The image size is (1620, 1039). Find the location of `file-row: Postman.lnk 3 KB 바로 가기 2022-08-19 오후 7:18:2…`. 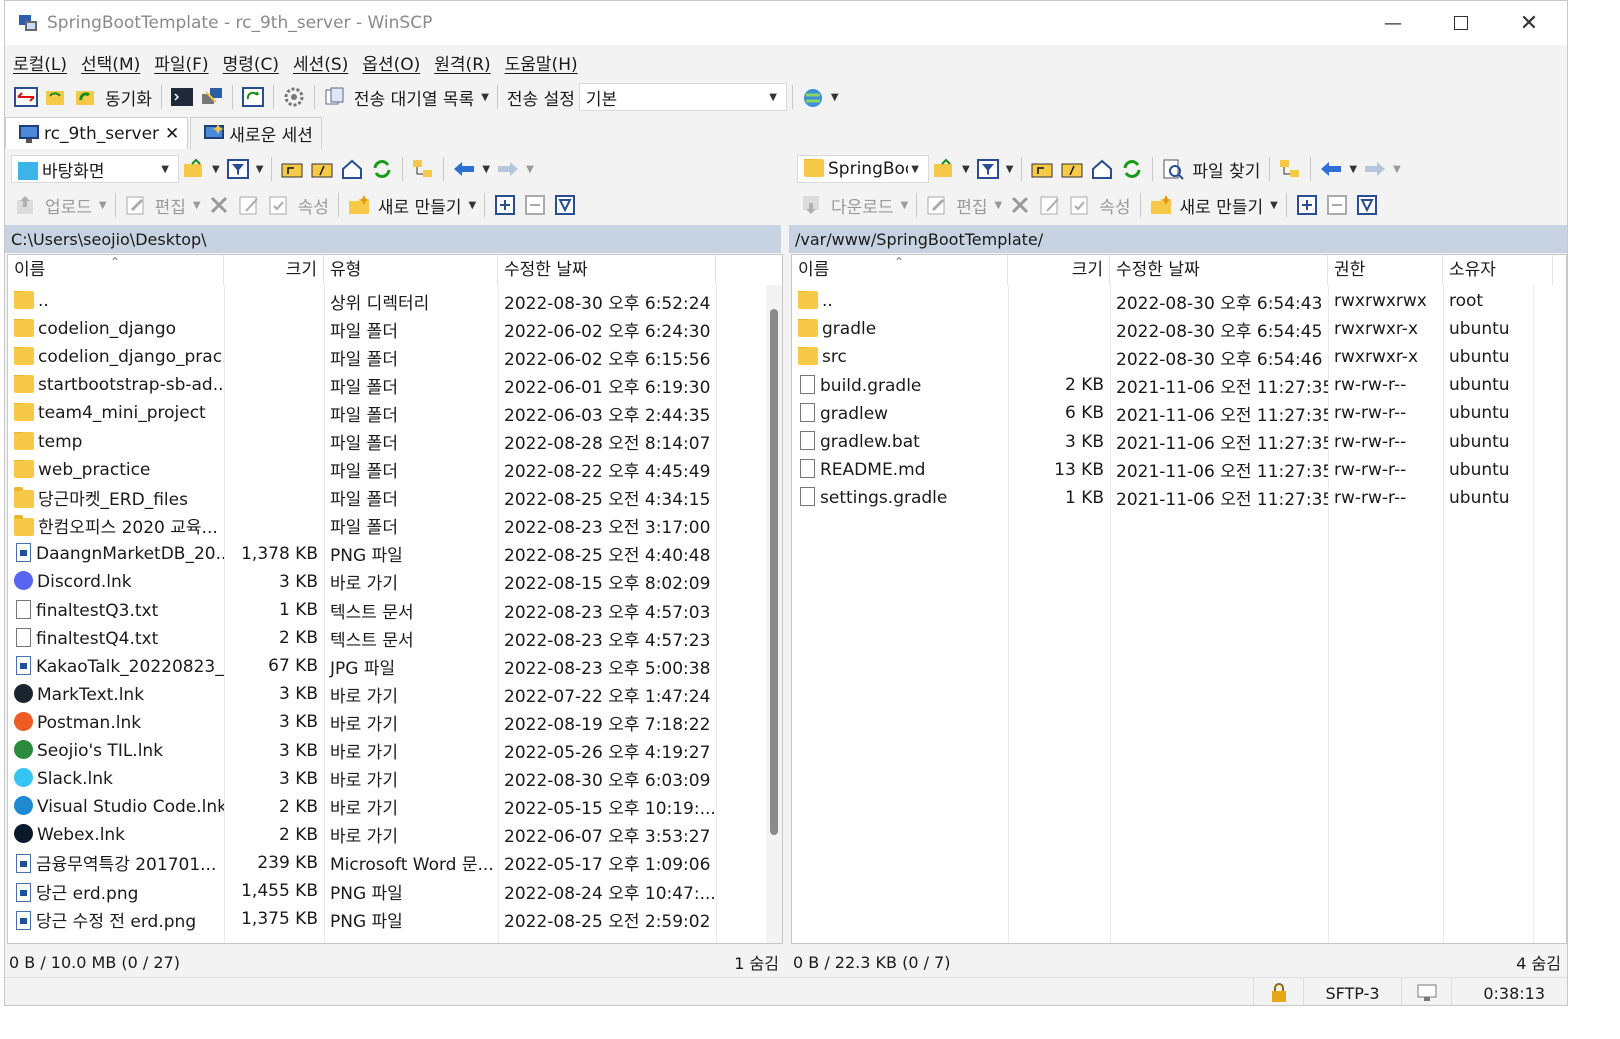

file-row: Postman.lnk 3 KB 바로 가기 2022-08-19 오후 7:18:2… is located at coordinates (395, 722).